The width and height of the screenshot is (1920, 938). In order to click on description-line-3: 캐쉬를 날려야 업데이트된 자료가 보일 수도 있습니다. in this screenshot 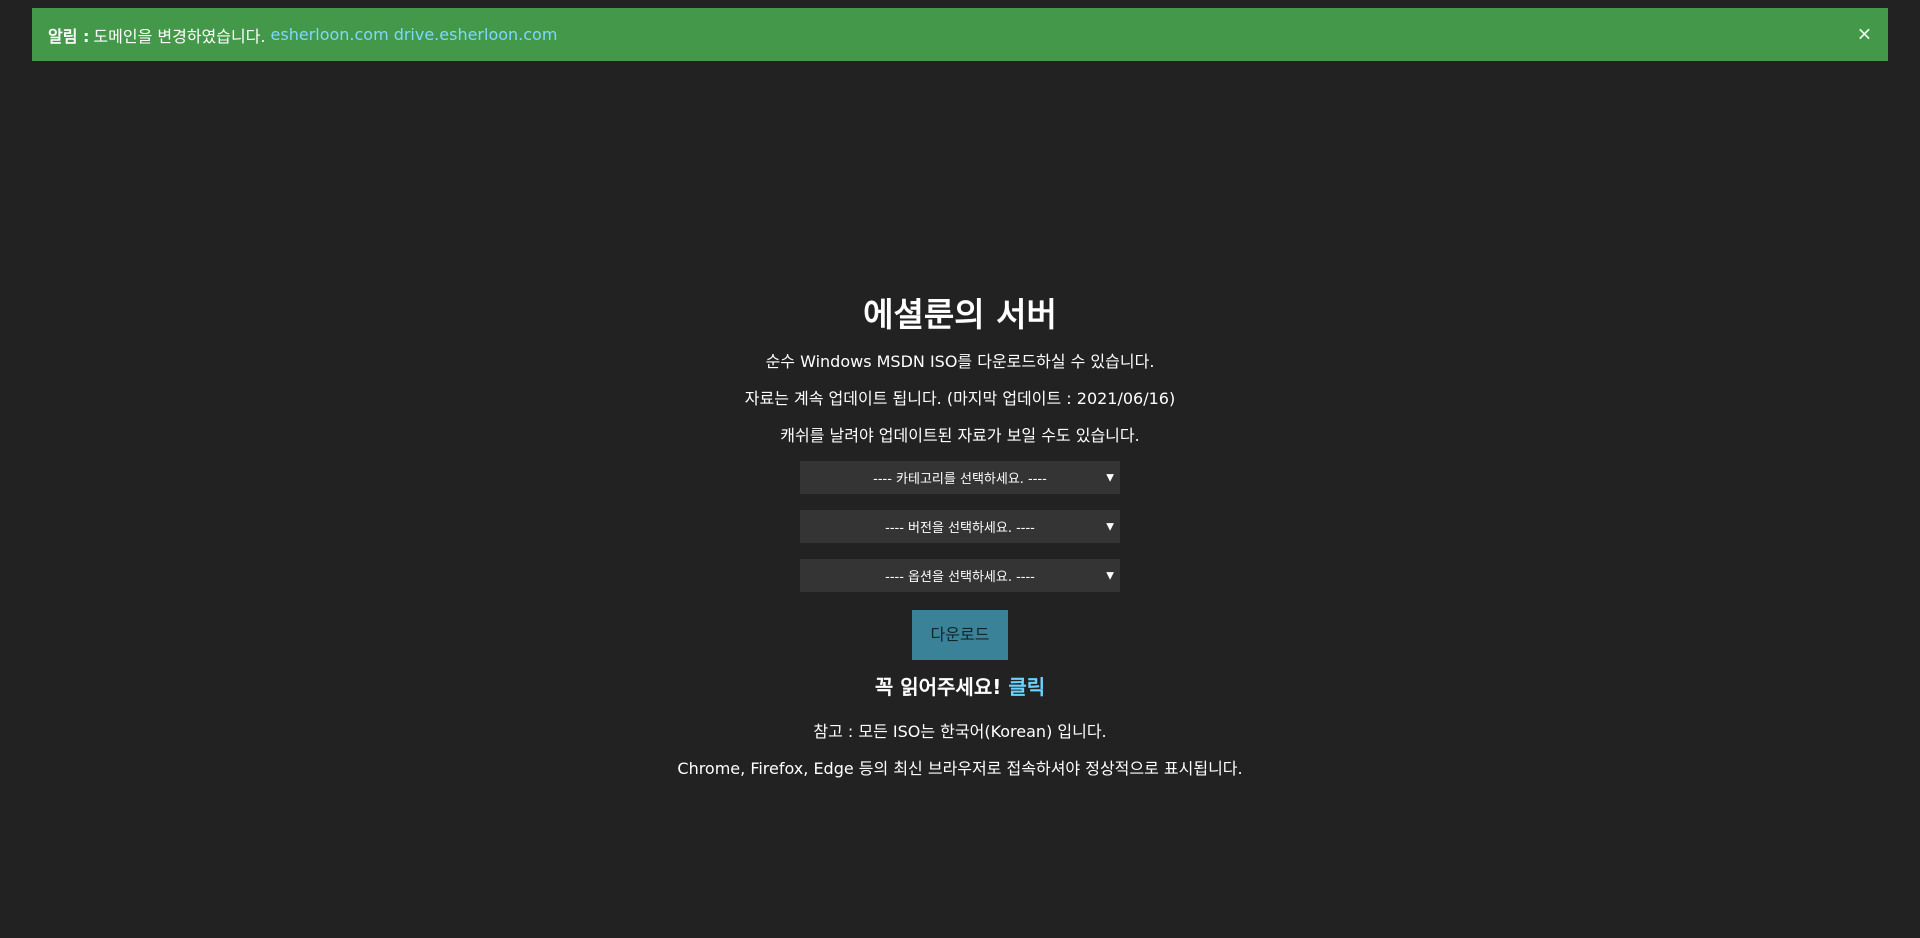, I will do `click(960, 435)`.